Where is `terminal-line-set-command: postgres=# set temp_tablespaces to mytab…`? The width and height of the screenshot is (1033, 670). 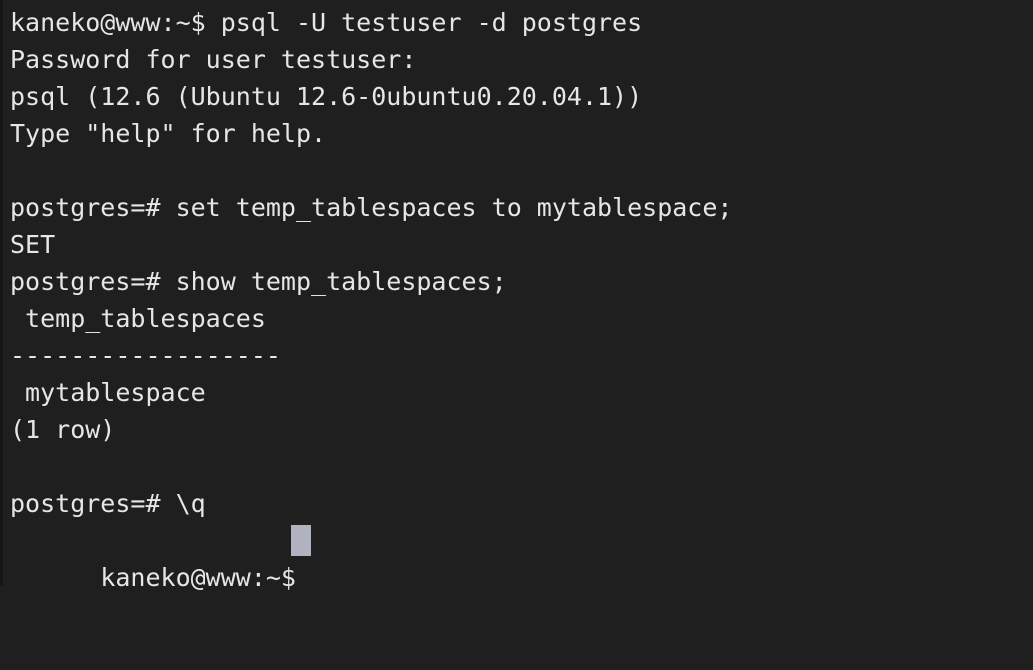 terminal-line-set-command: postgres=# set temp_tablespaces to mytab… is located at coordinates (371, 207).